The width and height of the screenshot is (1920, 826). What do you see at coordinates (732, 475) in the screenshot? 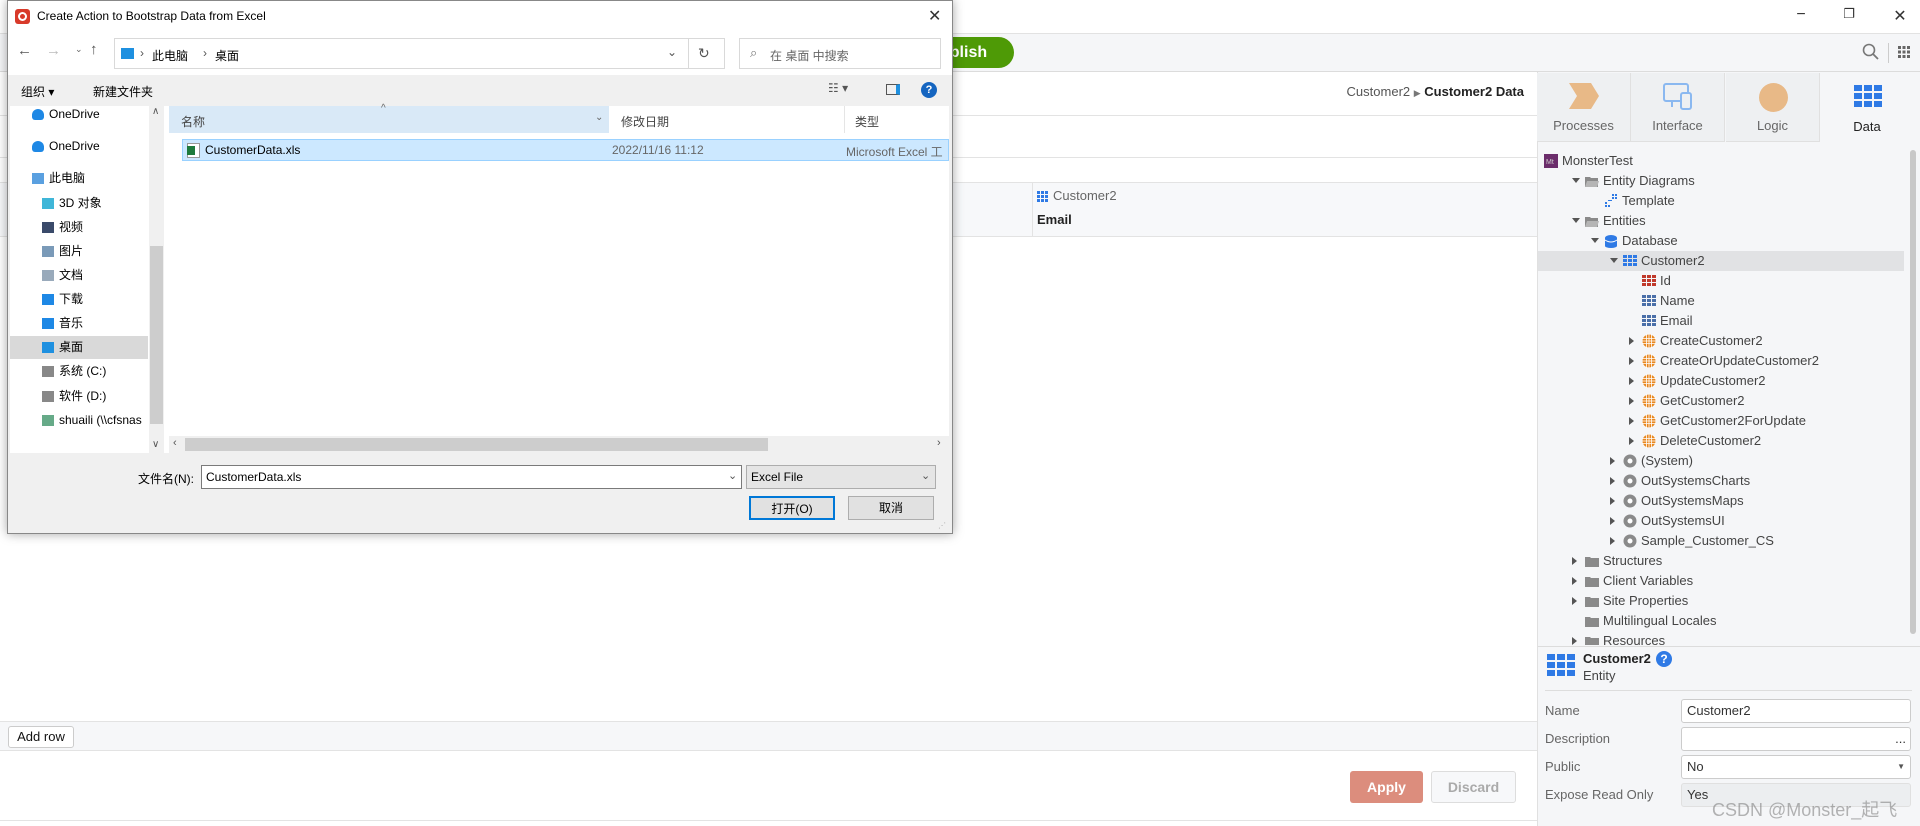
I see `dropdown-arrow-icon: ⌄` at bounding box center [732, 475].